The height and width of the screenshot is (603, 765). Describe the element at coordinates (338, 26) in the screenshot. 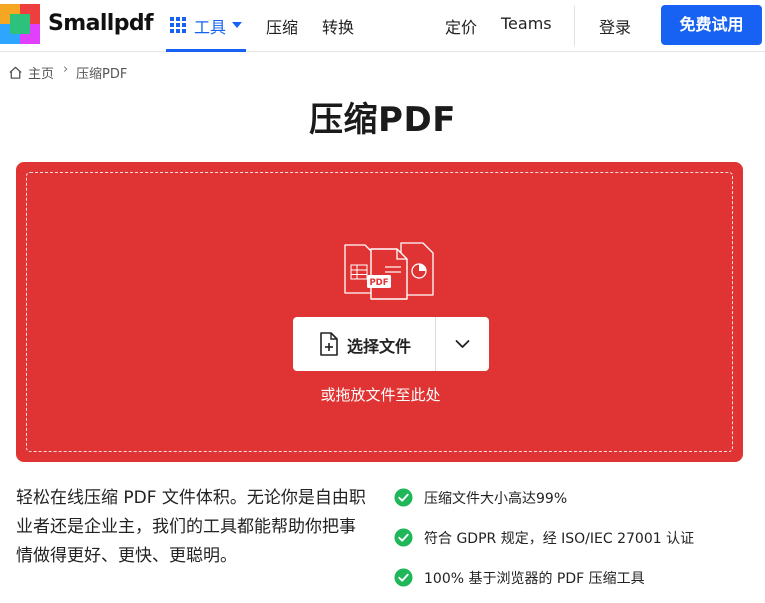

I see `nav-convert-link: 转换` at that location.